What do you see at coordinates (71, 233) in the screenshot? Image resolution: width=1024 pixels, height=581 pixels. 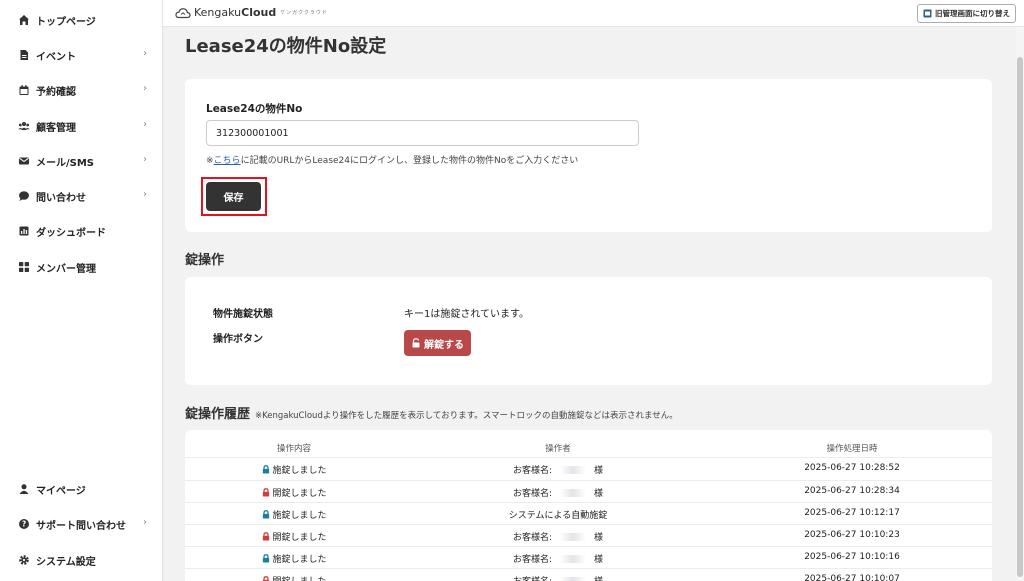 I see `sidebar-item-label: ダッシュボード` at bounding box center [71, 233].